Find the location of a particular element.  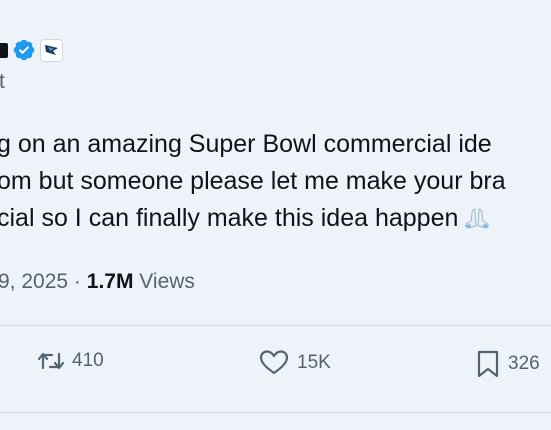

heart-icon is located at coordinates (274, 362).